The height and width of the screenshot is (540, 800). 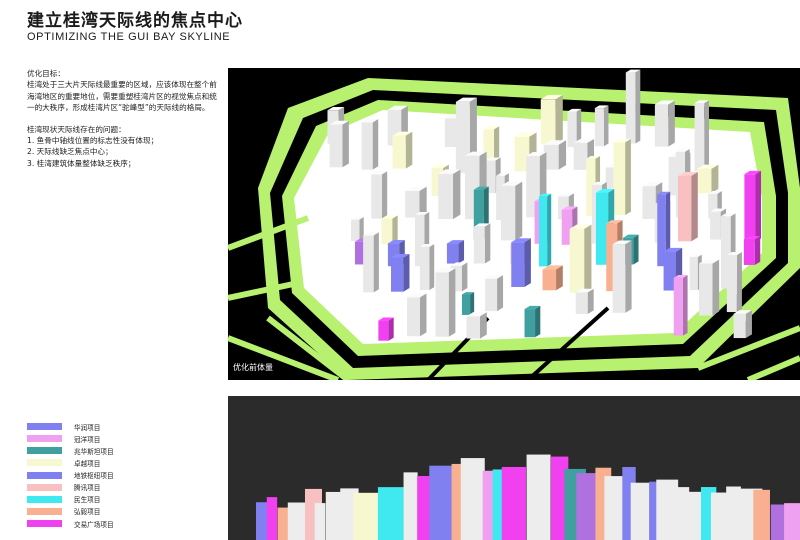 I want to click on legend-item: 卓越项目, so click(x=70, y=462).